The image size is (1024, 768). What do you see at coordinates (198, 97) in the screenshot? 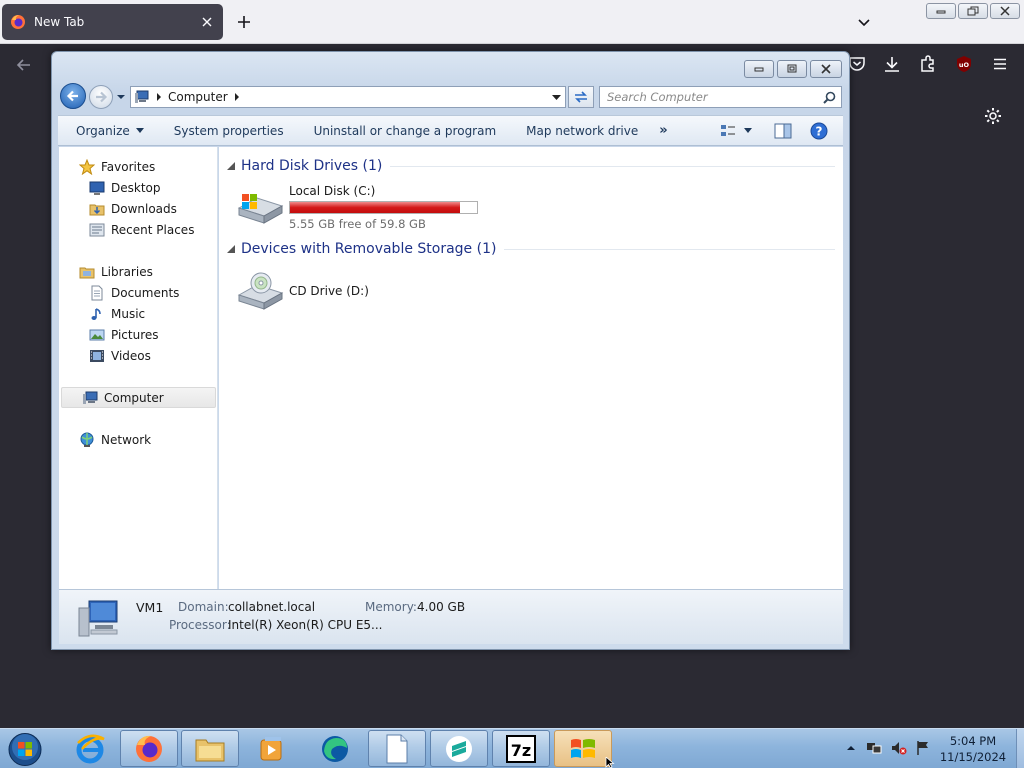
I see `breadcrumb-computer: Computer` at bounding box center [198, 97].